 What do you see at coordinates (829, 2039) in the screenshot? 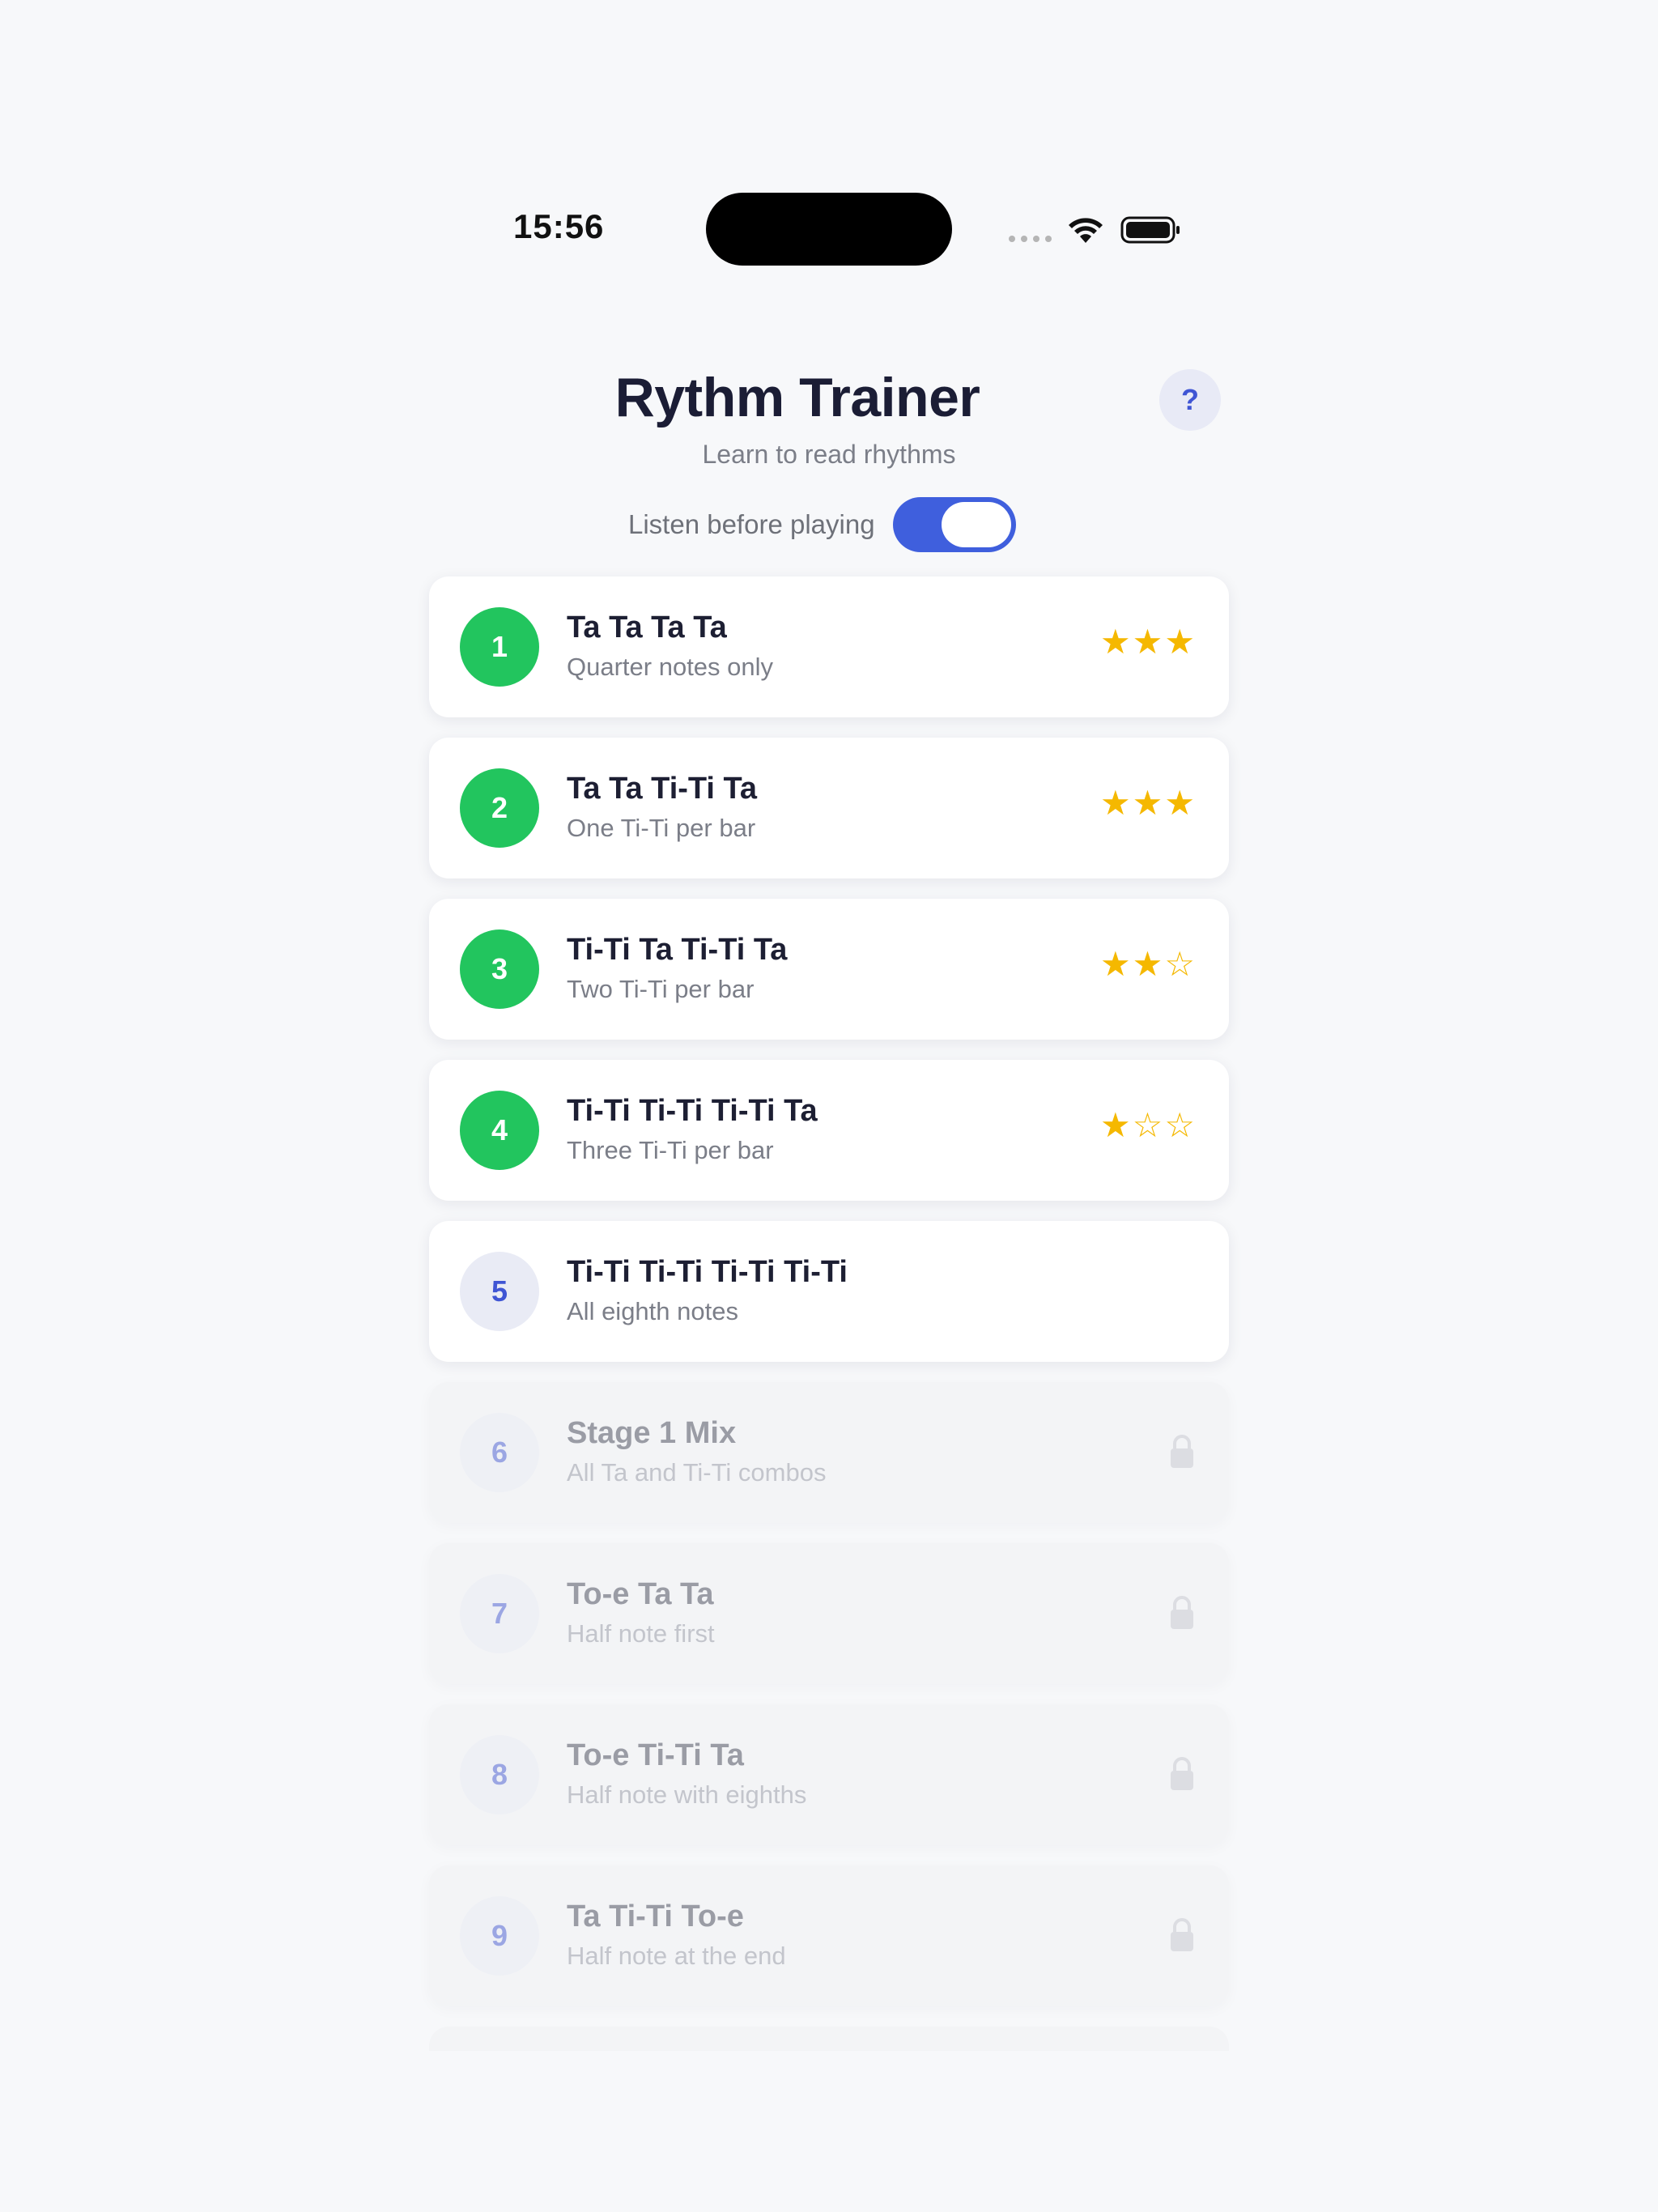
I see `lesson-card-partial` at bounding box center [829, 2039].